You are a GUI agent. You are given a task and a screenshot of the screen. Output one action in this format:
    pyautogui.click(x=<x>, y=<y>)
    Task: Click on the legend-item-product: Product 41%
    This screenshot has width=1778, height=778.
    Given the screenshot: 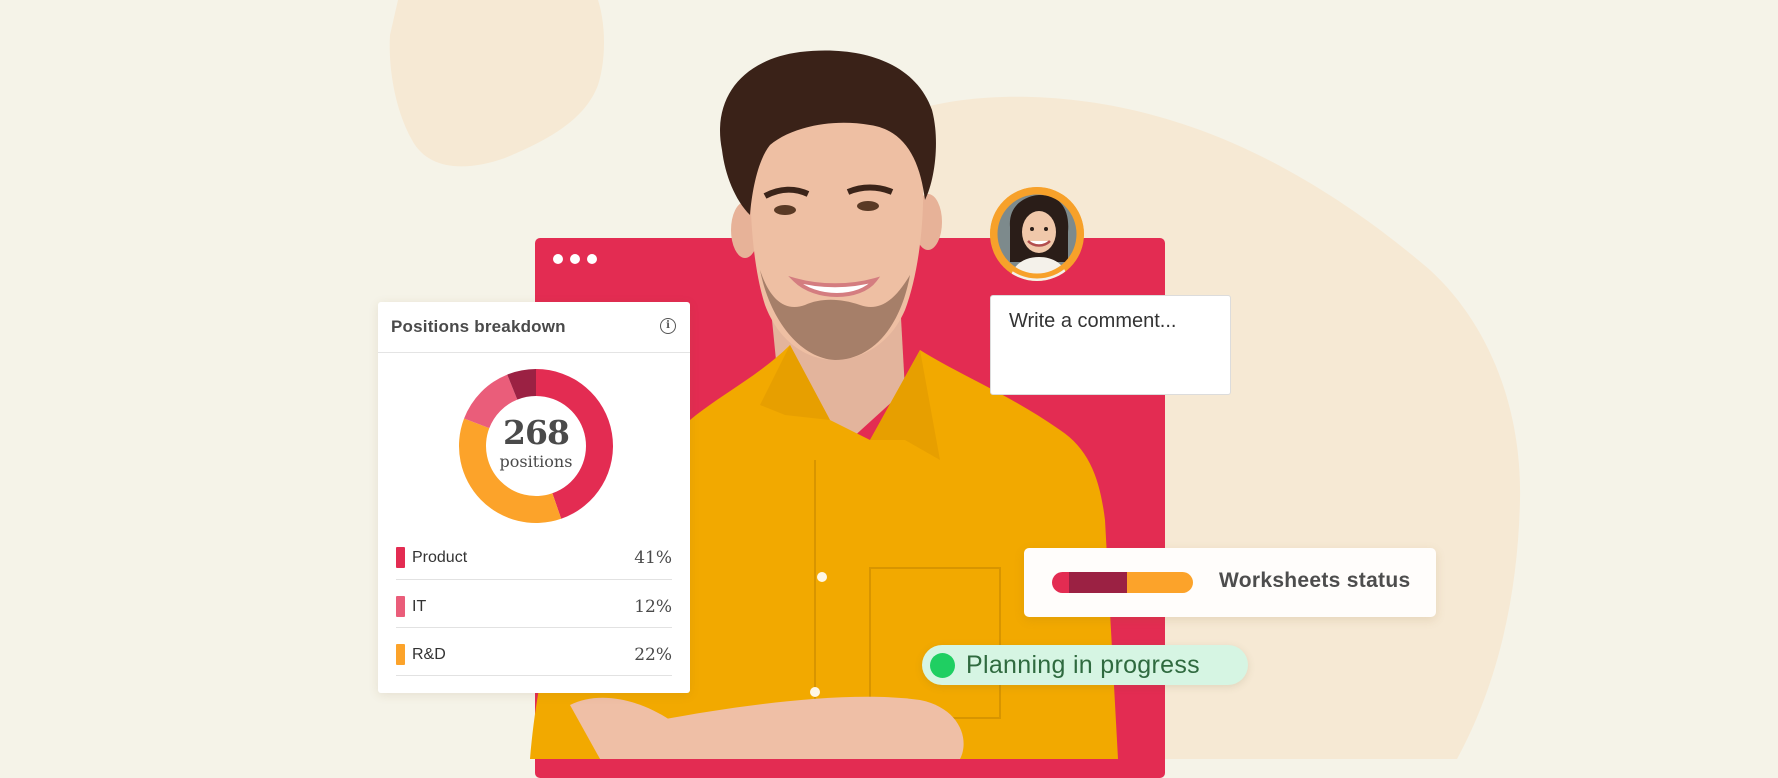 What is the action you would take?
    pyautogui.click(x=534, y=557)
    